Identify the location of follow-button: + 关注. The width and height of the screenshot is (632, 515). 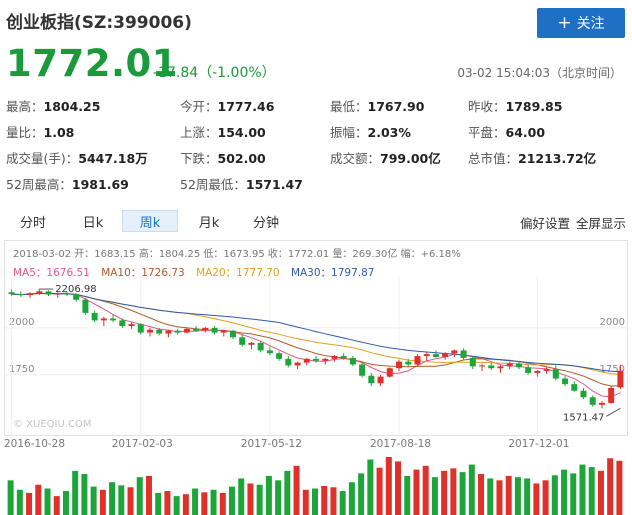
(581, 23).